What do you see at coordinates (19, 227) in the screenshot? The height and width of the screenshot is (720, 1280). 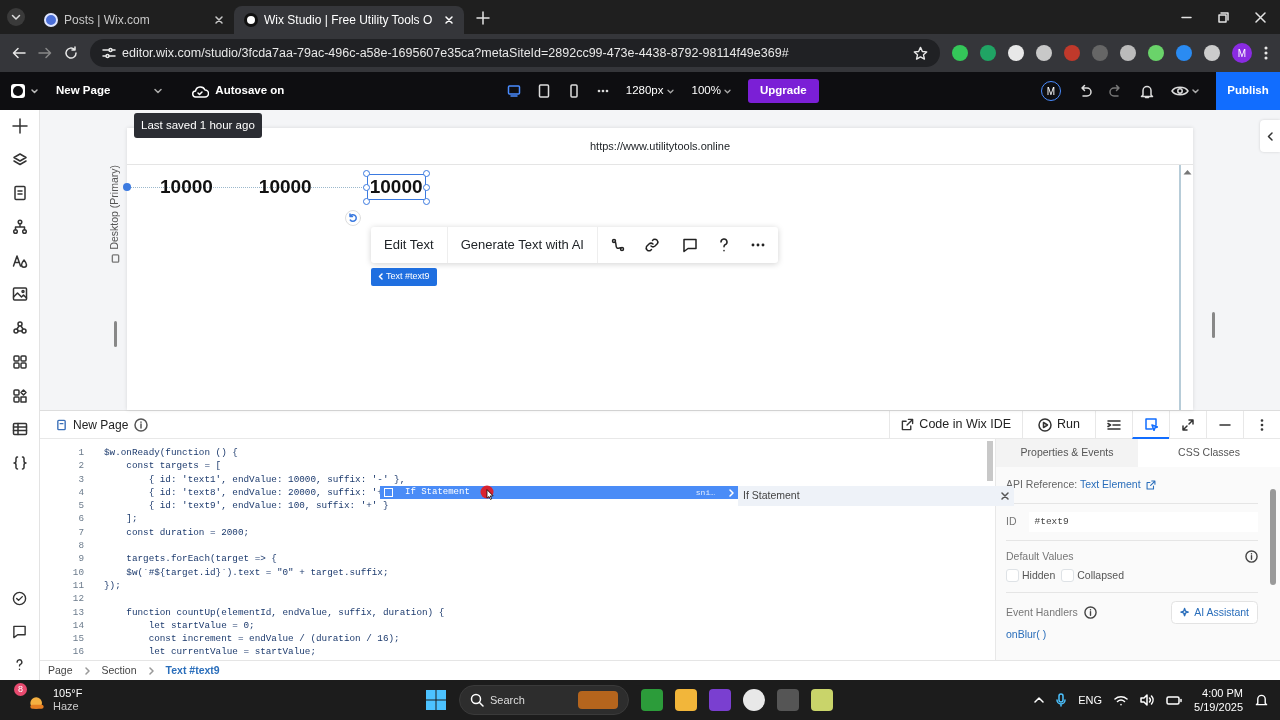 I see `sitemap-icon` at bounding box center [19, 227].